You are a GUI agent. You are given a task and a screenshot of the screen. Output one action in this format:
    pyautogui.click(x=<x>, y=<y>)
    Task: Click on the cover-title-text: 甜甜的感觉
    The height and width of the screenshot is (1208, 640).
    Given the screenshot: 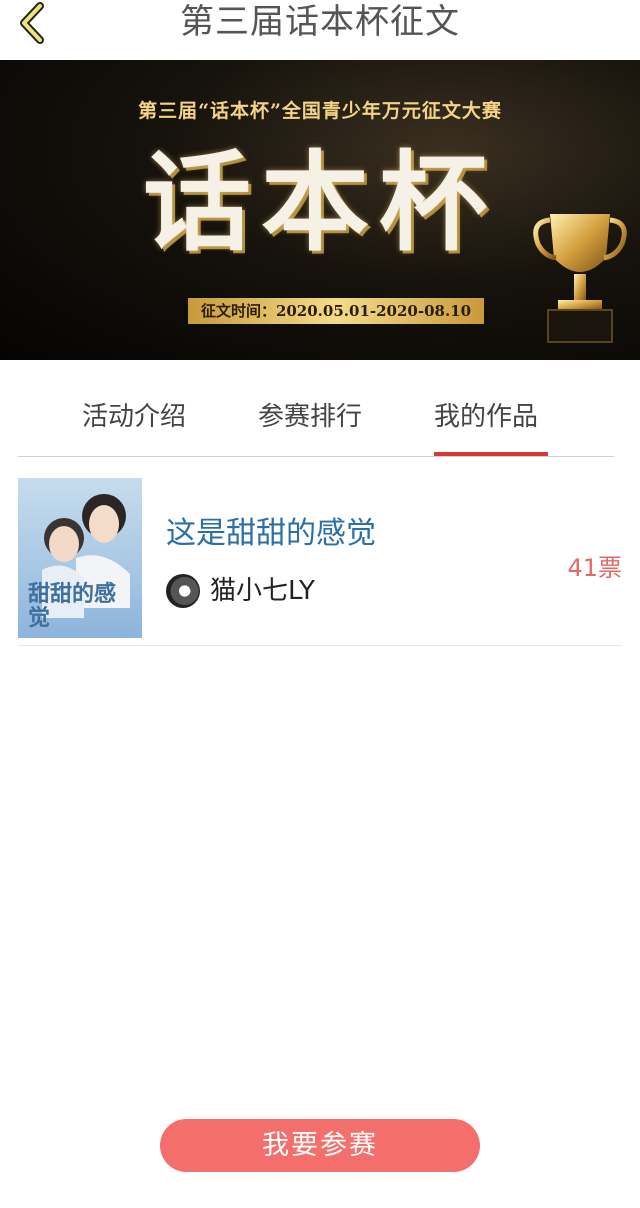 What is the action you would take?
    pyautogui.click(x=72, y=606)
    